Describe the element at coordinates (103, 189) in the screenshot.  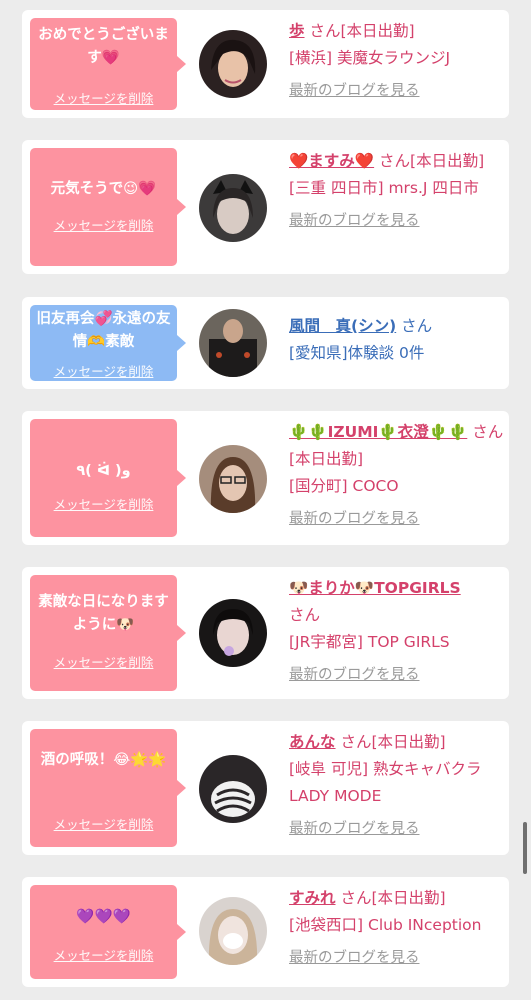
I see `message-text: 元気そうで😉💗` at that location.